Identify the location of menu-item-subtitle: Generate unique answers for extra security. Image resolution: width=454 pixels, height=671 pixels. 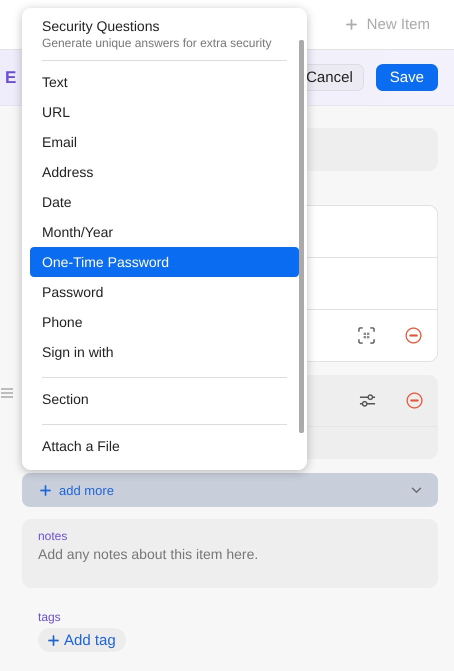
(157, 43).